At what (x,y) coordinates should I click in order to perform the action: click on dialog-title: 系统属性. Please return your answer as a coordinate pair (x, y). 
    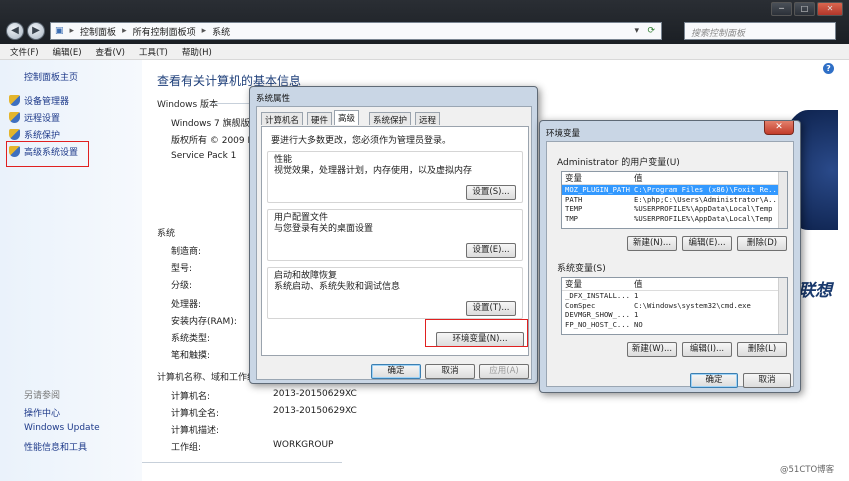
    Looking at the image, I should click on (273, 99).